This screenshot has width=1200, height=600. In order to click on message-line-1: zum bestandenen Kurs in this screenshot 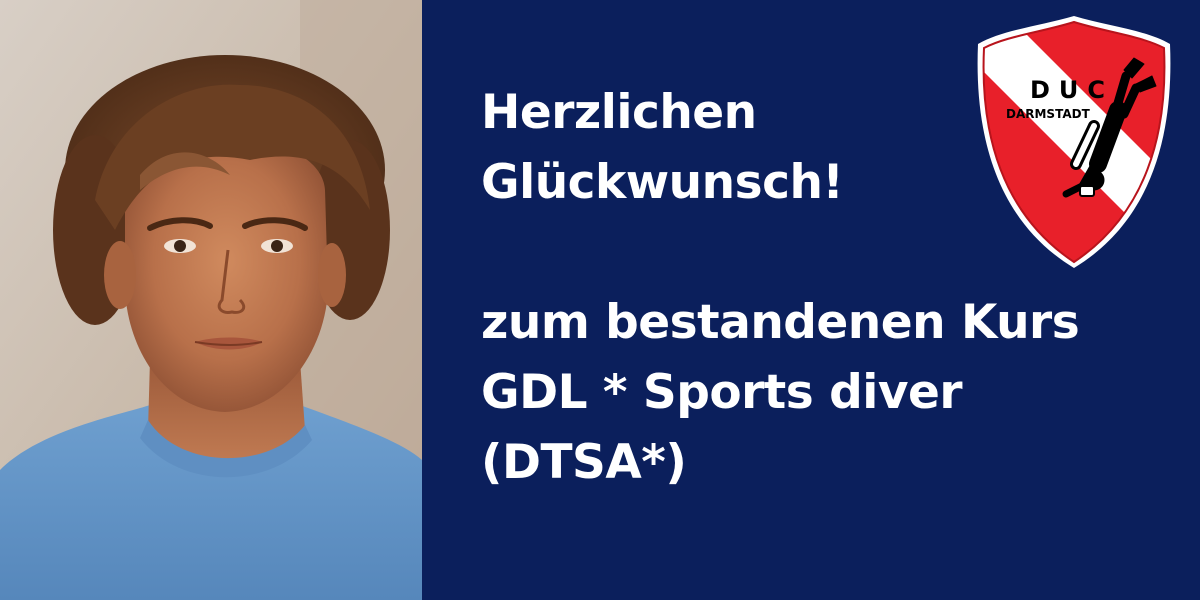, I will do `click(780, 322)`.